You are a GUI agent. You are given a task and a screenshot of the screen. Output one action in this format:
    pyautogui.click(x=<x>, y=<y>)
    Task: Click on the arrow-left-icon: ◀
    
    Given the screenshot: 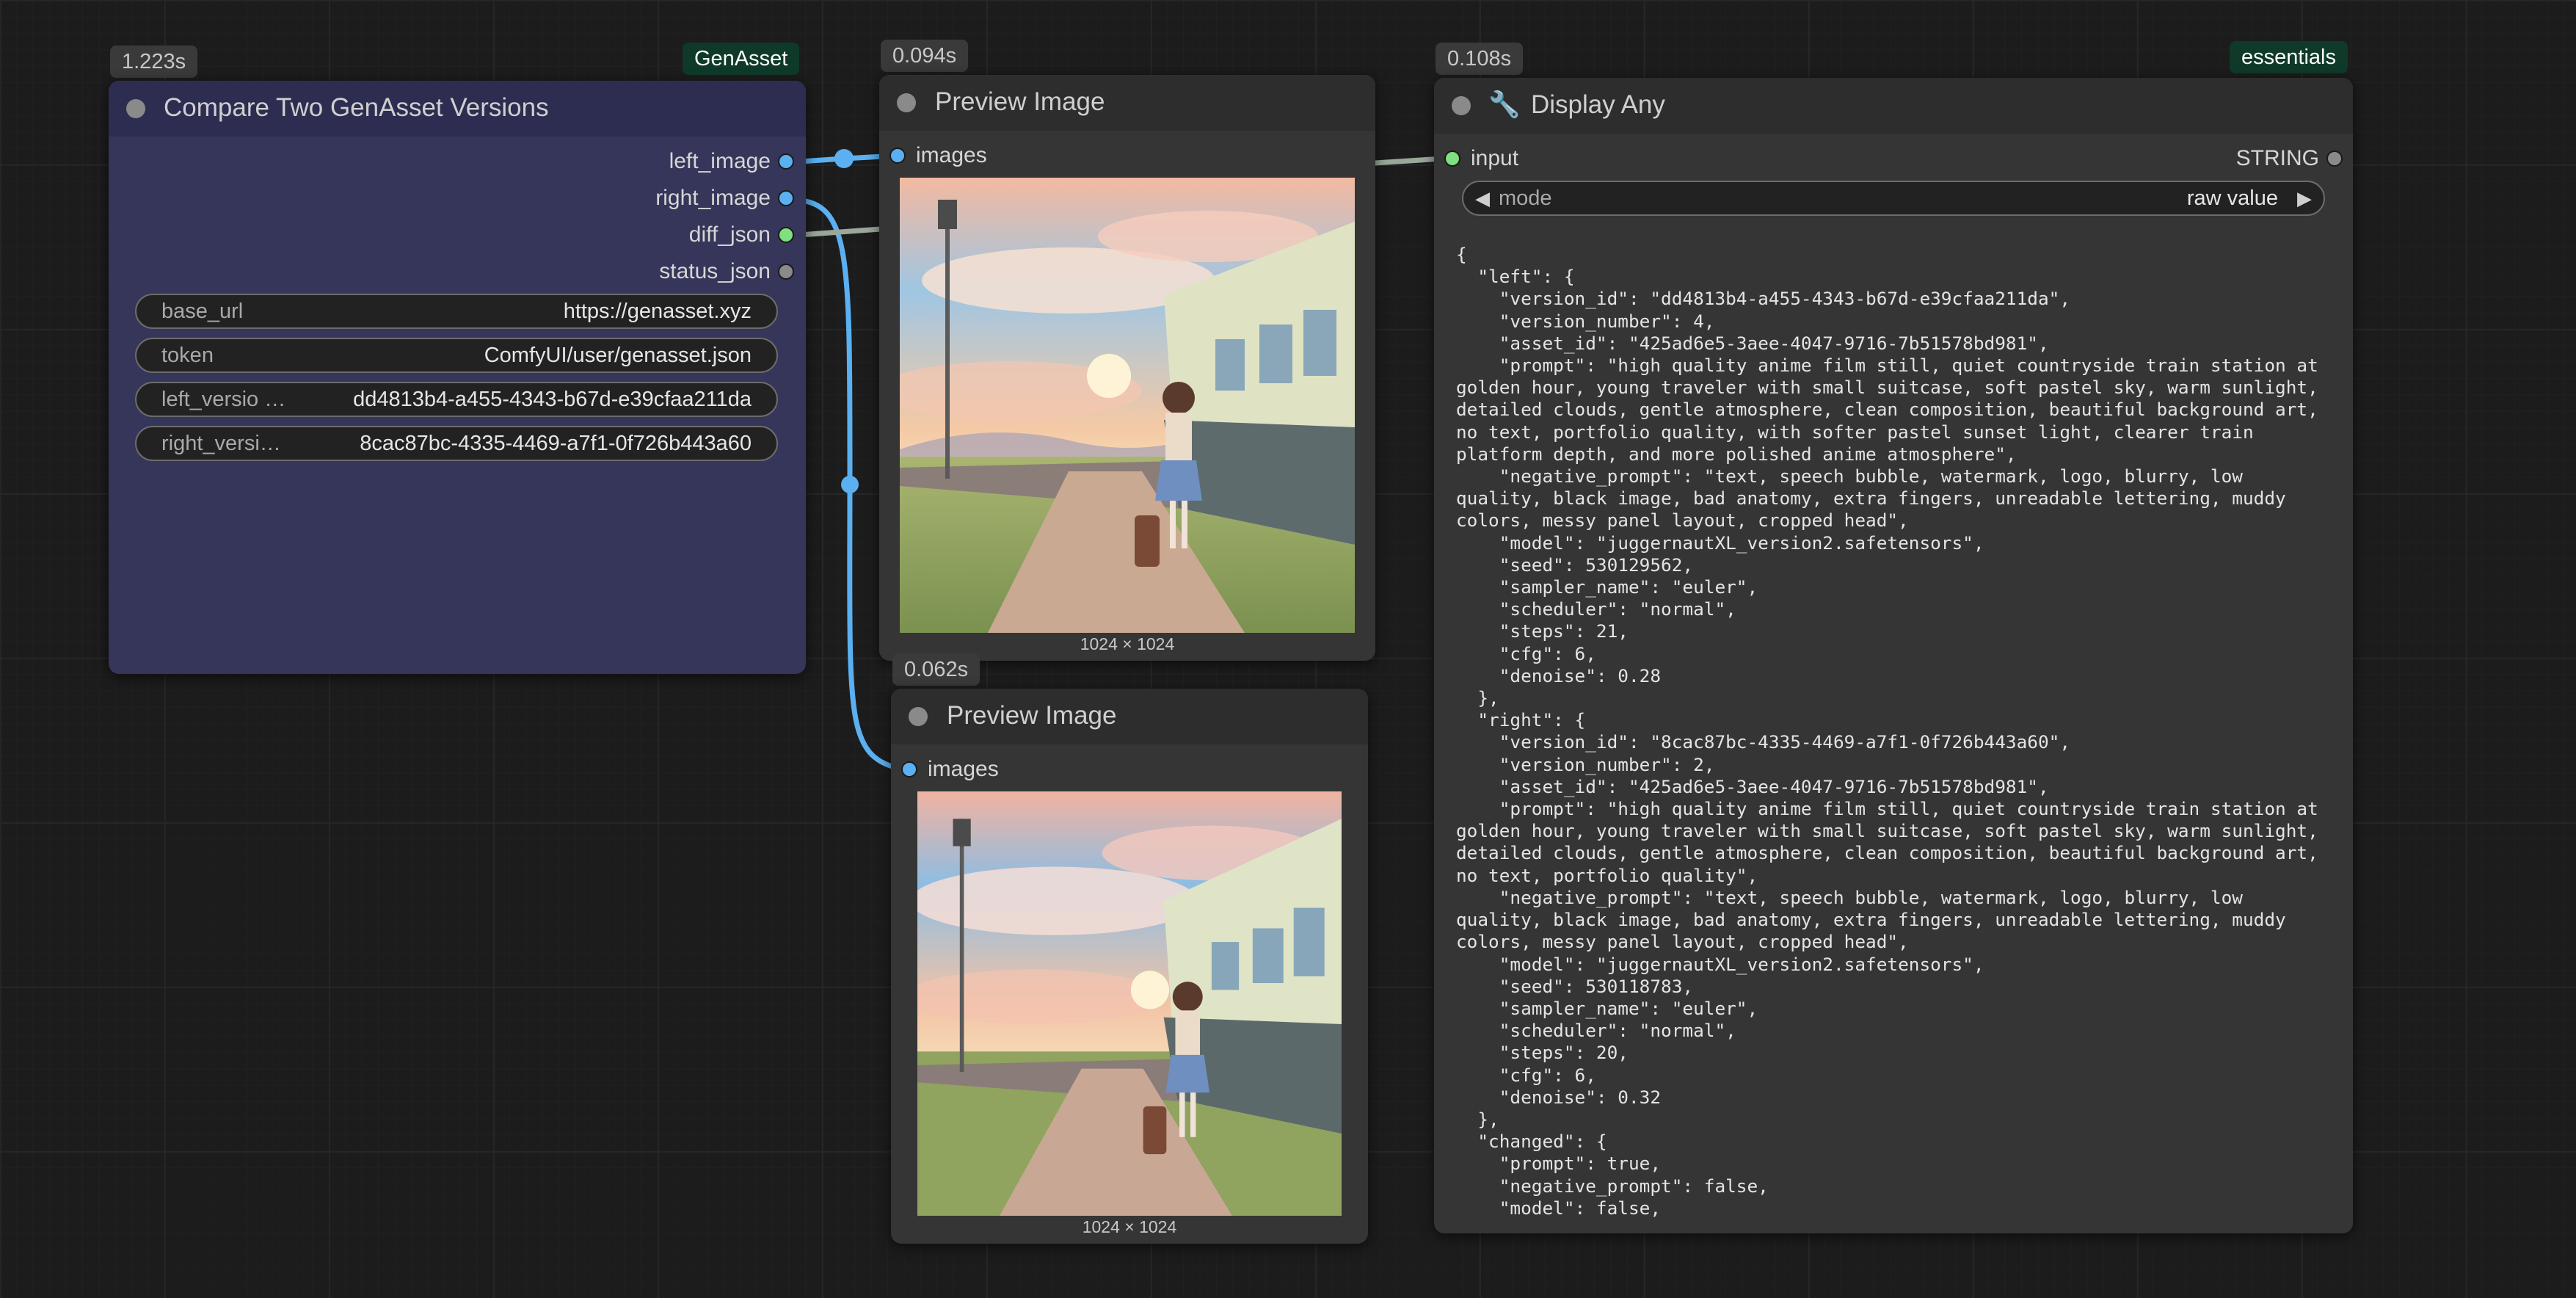 What is the action you would take?
    pyautogui.click(x=1482, y=198)
    